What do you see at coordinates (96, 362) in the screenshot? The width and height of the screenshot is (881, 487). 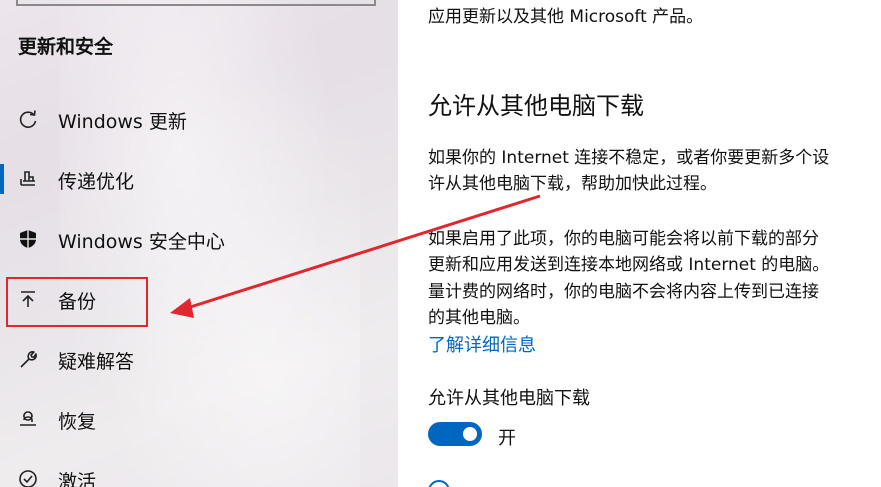 I see `sidebar-item-label: 疑难解答` at bounding box center [96, 362].